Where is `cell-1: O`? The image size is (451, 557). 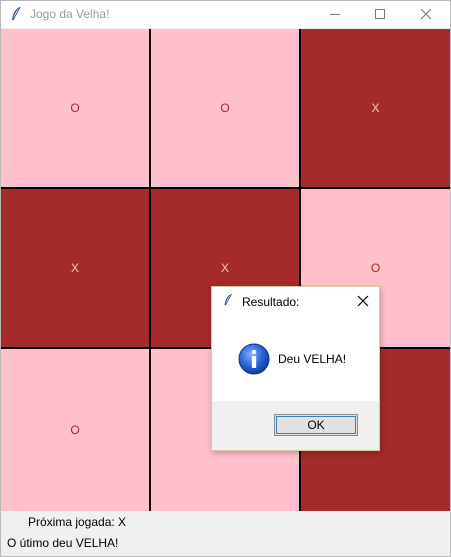 cell-1: O is located at coordinates (225, 108).